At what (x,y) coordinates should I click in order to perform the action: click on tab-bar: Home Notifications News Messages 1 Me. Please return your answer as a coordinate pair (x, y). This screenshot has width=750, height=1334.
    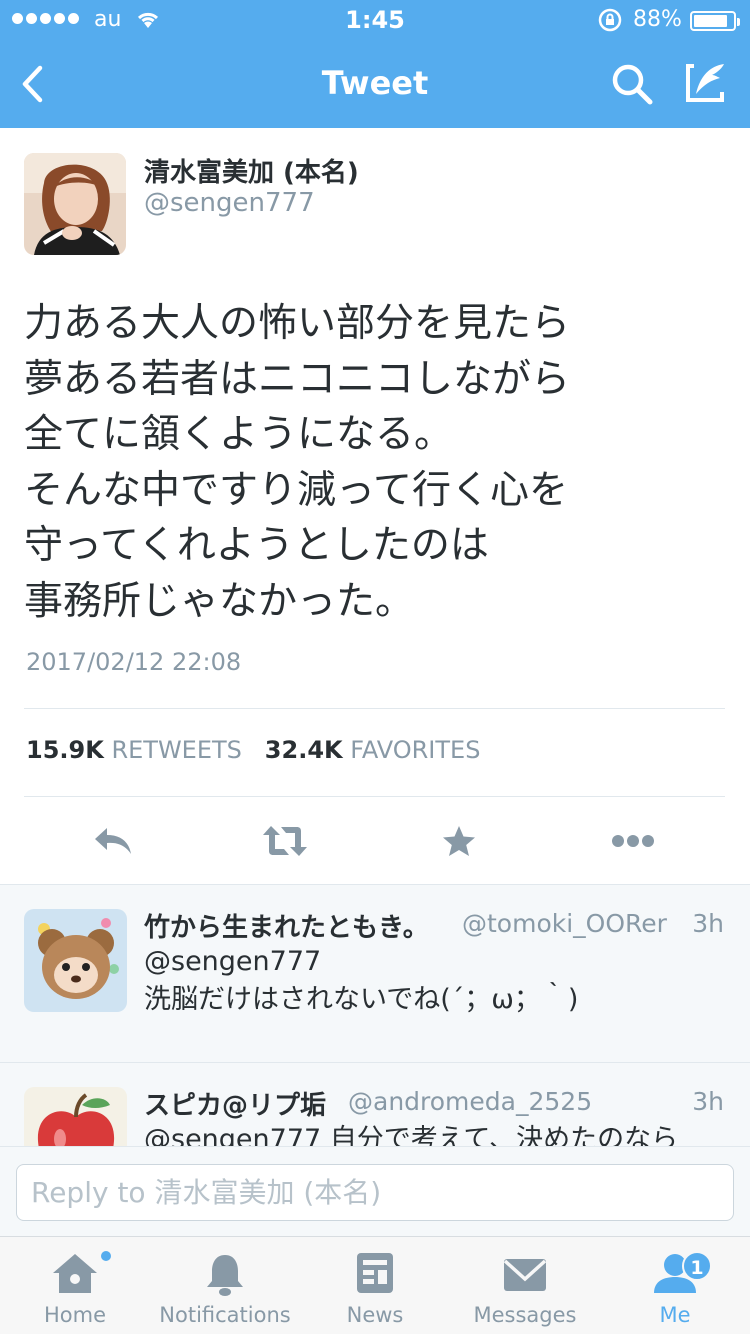
    Looking at the image, I should click on (375, 1285).